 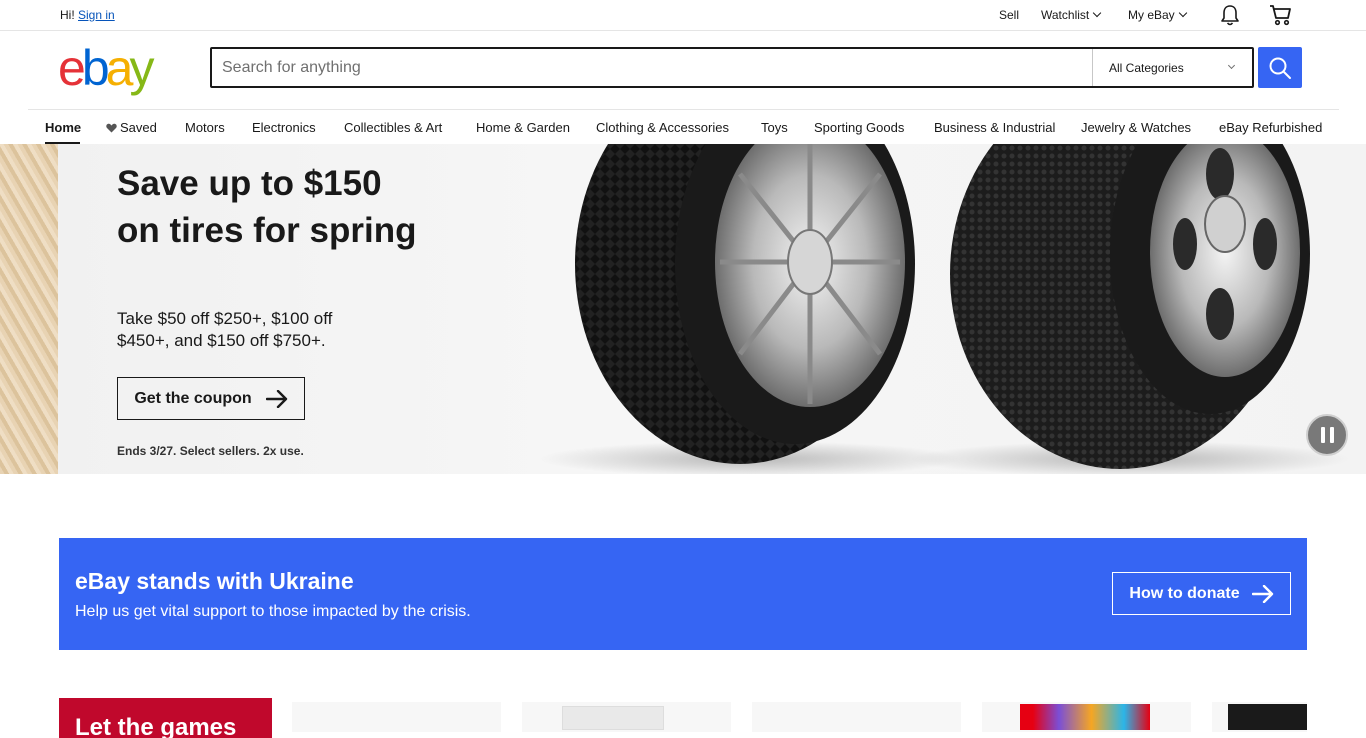 I want to click on notification-bell-icon, so click(x=1230, y=15).